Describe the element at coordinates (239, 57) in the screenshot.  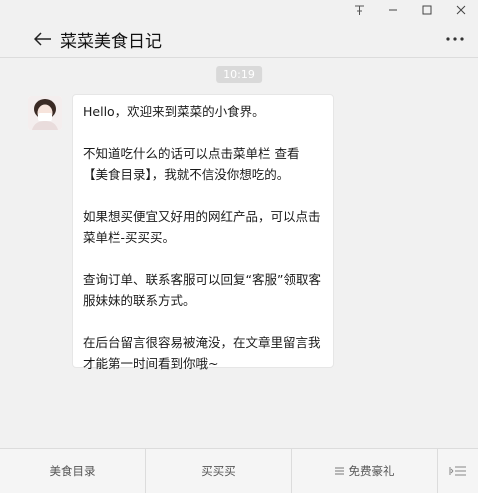
I see `header-divider` at that location.